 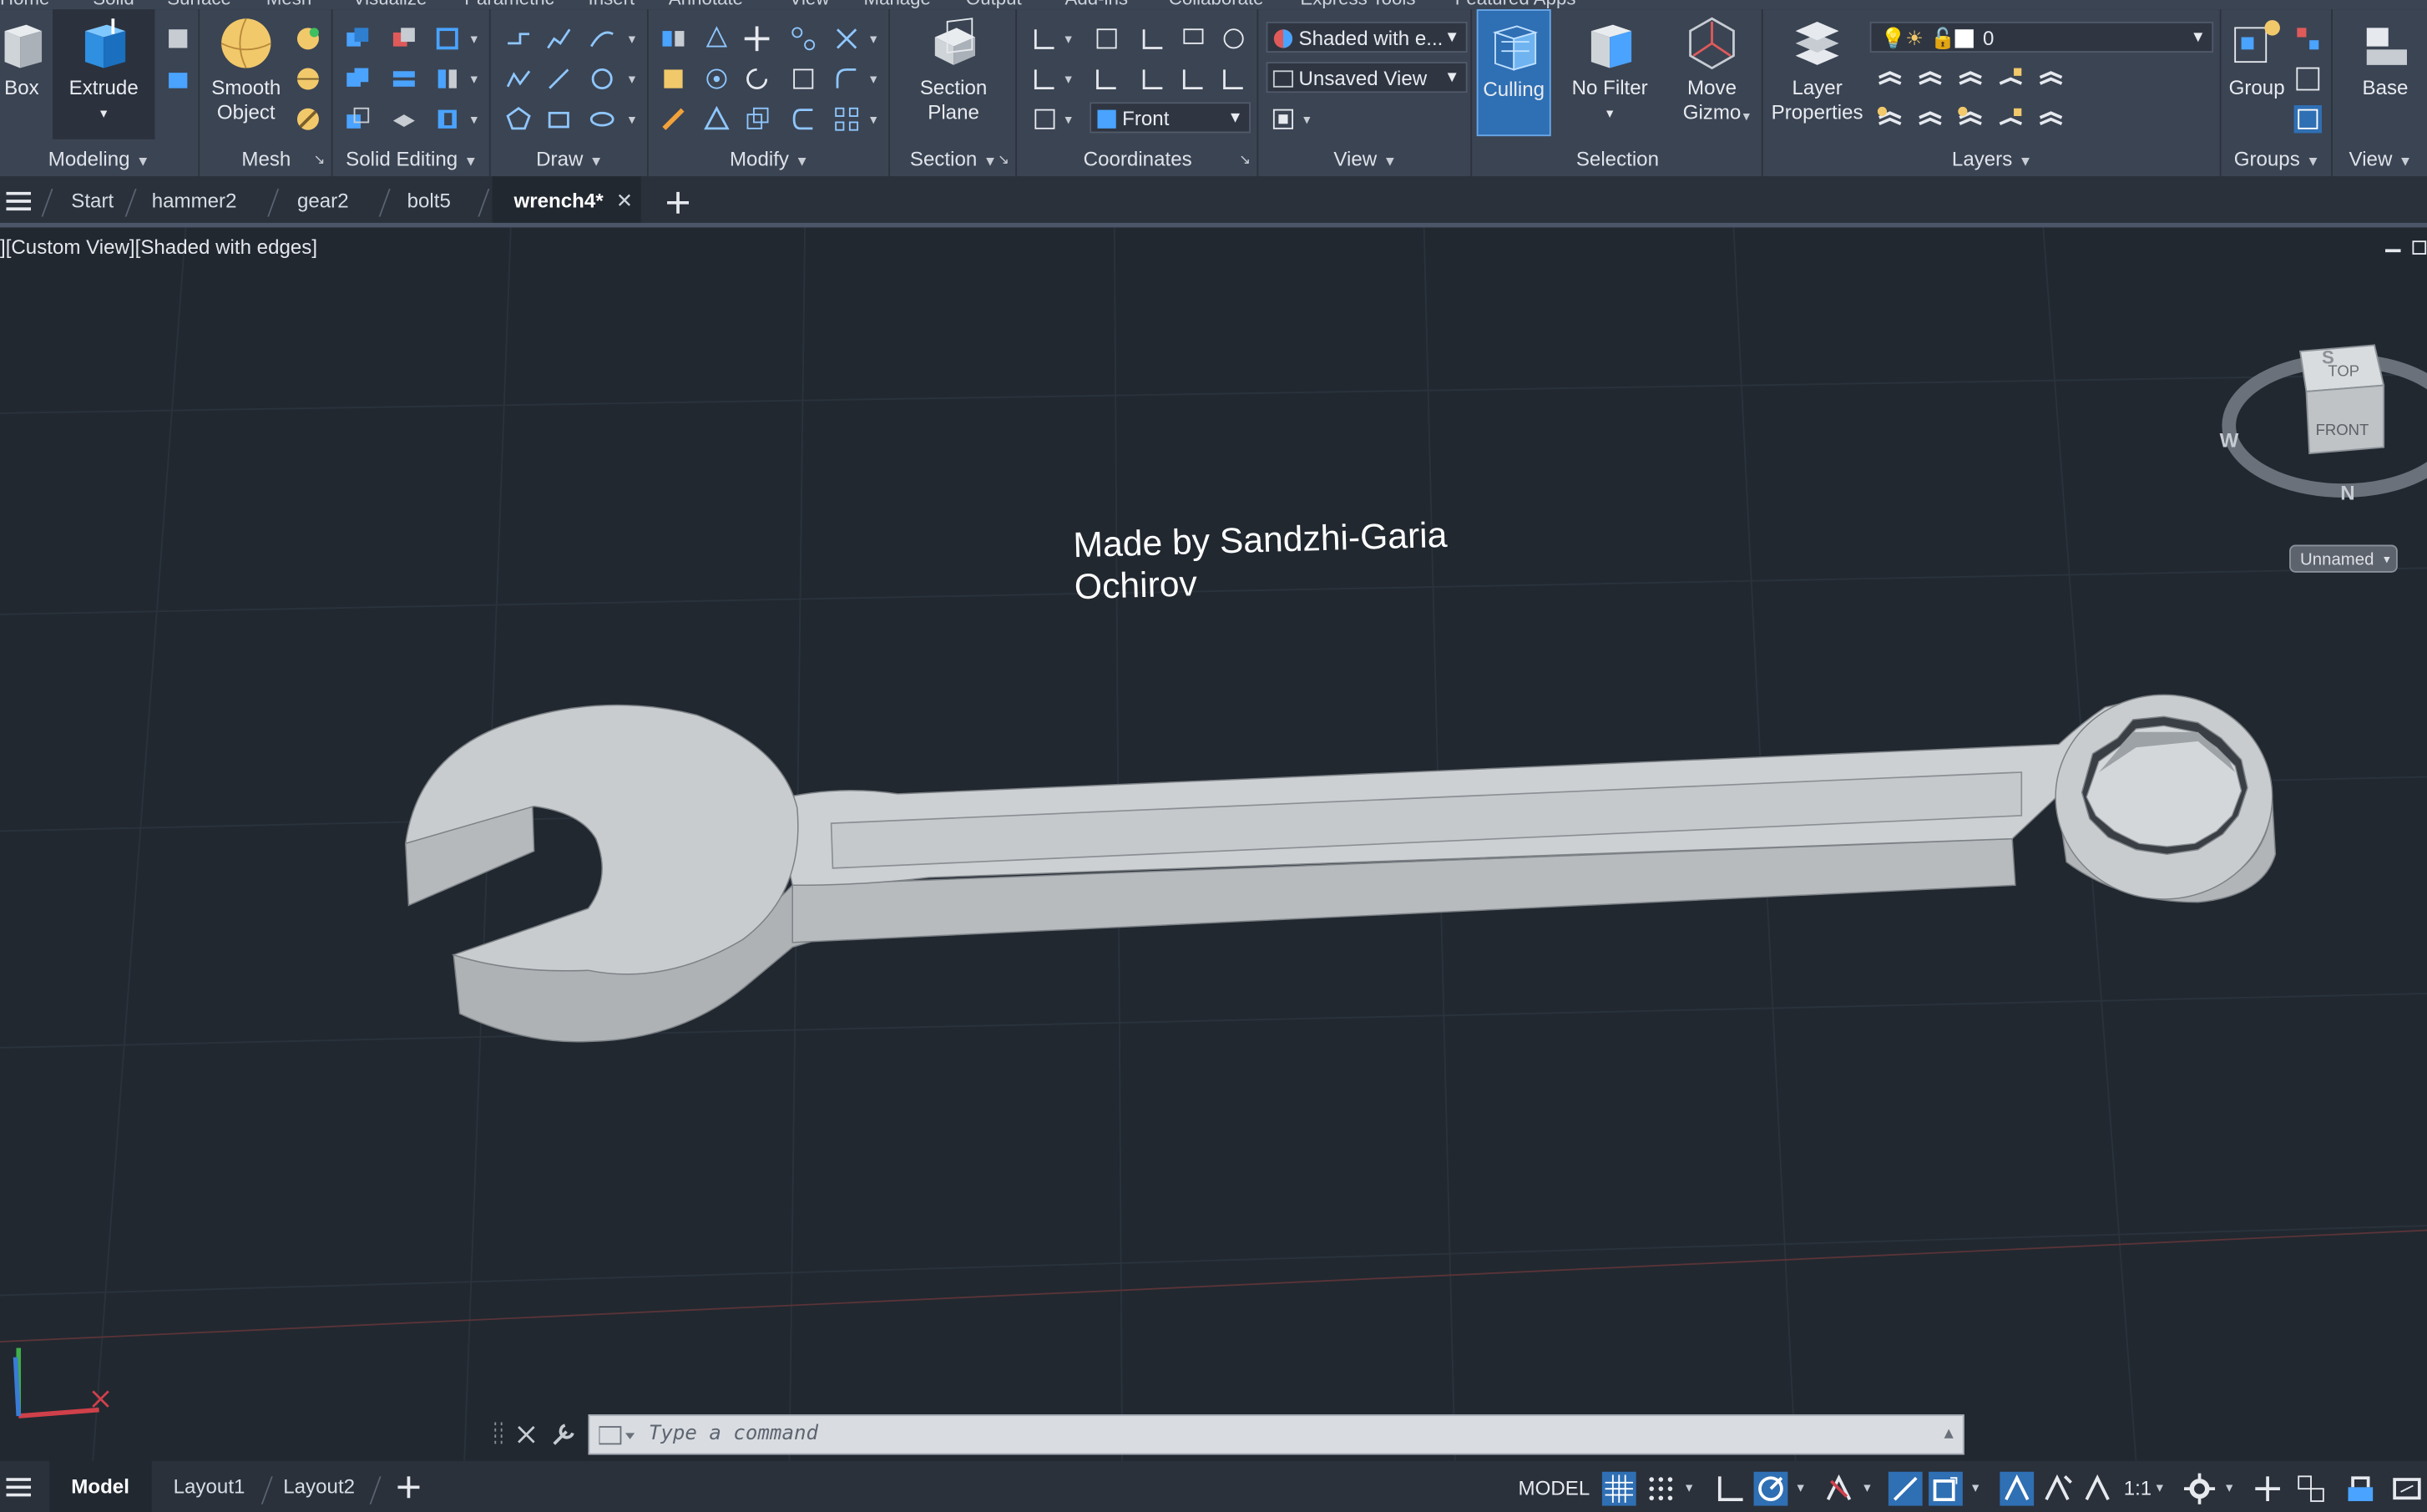 What do you see at coordinates (2308, 79) in the screenshot?
I see `group-edit-icon` at bounding box center [2308, 79].